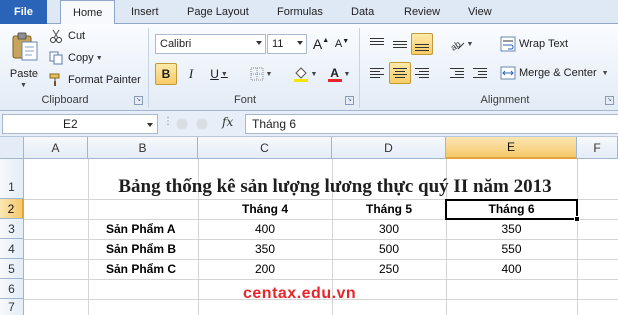 The image size is (618, 315). What do you see at coordinates (166, 74) in the screenshot?
I see `bold-button: B` at bounding box center [166, 74].